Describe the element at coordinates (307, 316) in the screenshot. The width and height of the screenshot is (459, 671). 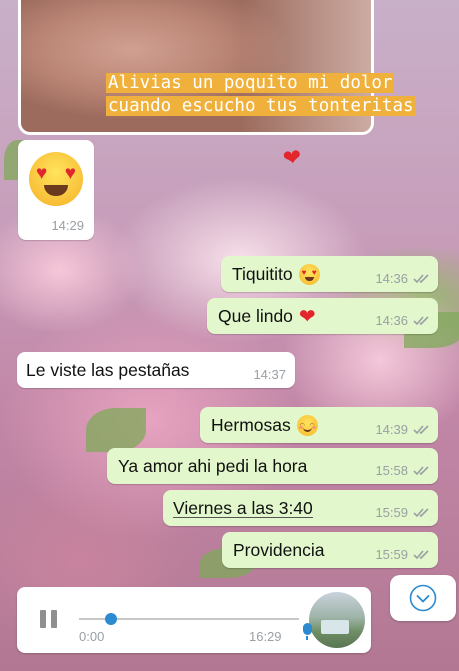
I see `red-heart-emoji: ❤` at that location.